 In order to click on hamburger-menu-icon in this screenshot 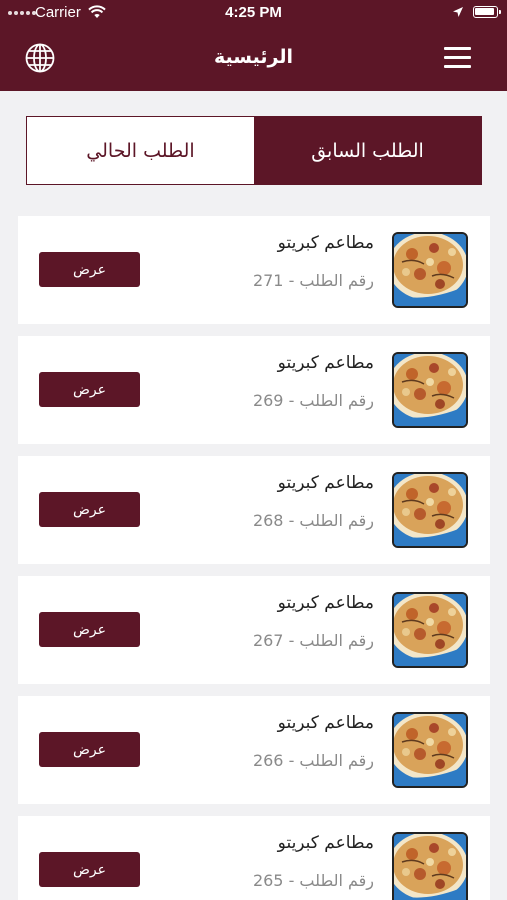, I will do `click(457, 58)`.